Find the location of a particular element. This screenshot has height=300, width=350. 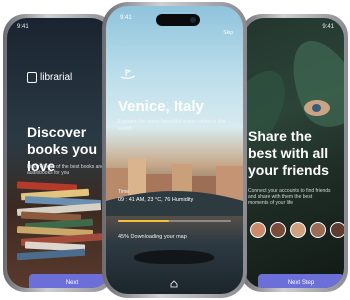

friend-avatars is located at coordinates (297, 230).